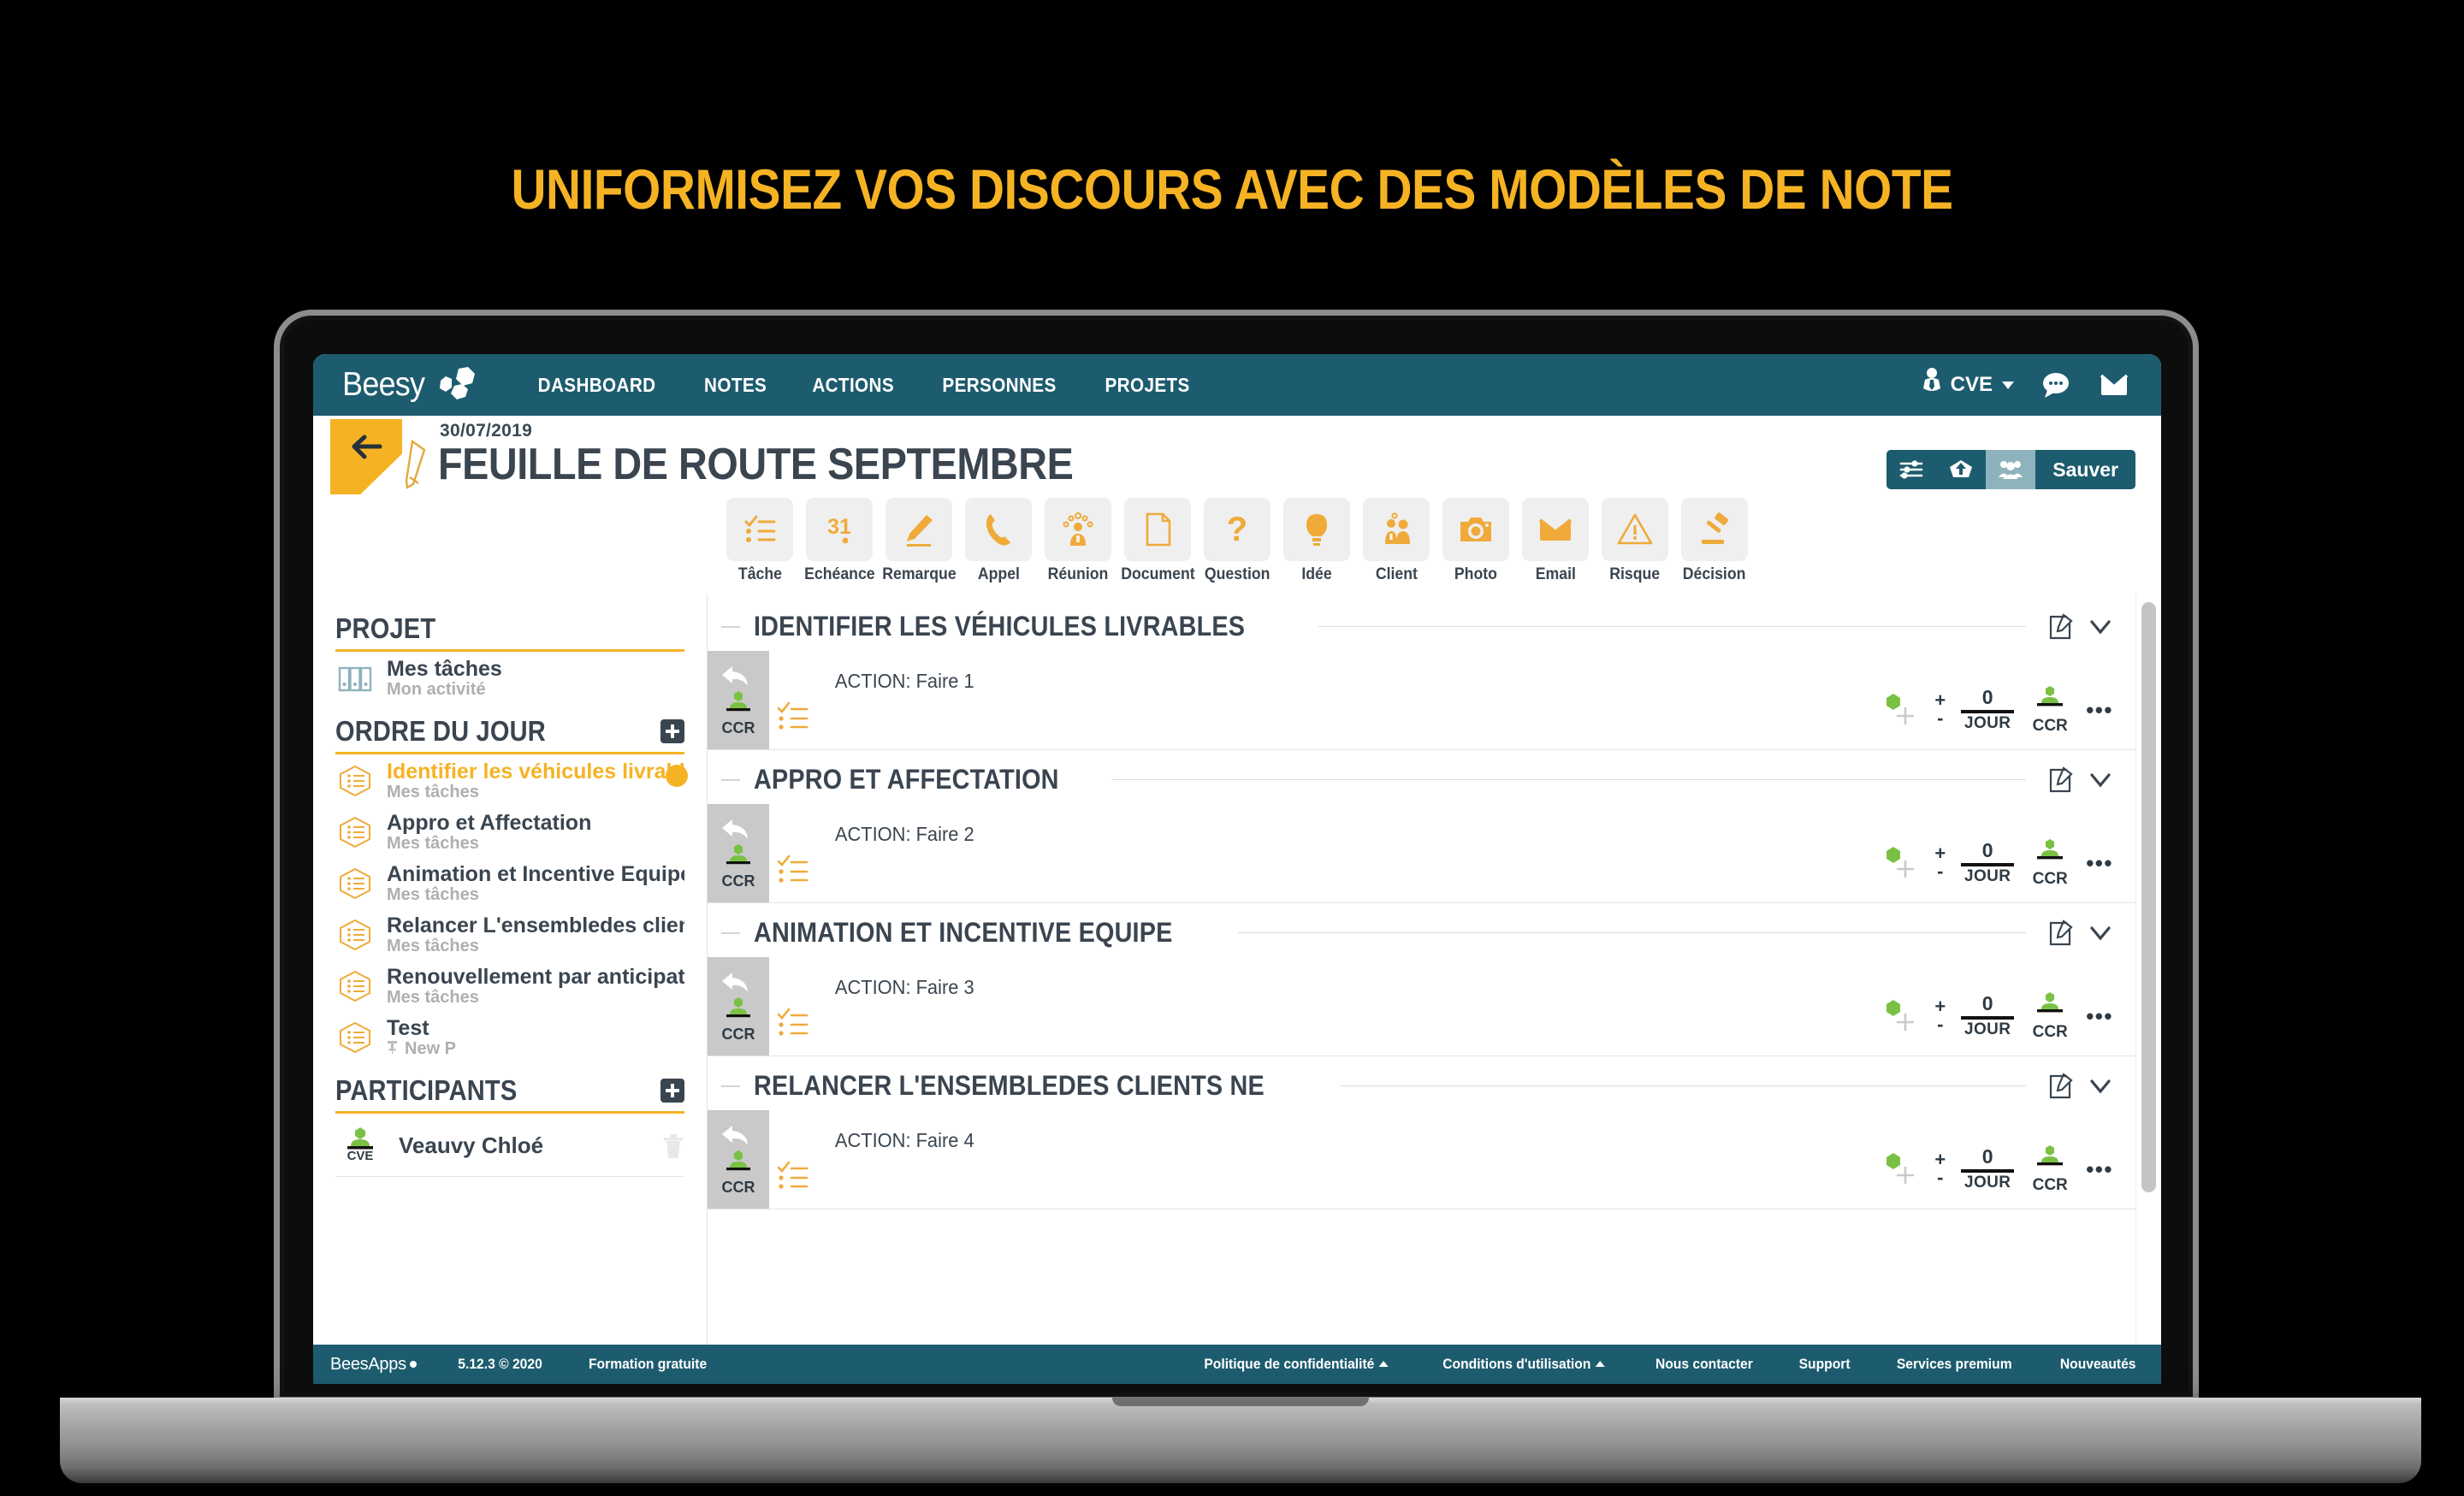  I want to click on title-action-group: Sauver, so click(2010, 470).